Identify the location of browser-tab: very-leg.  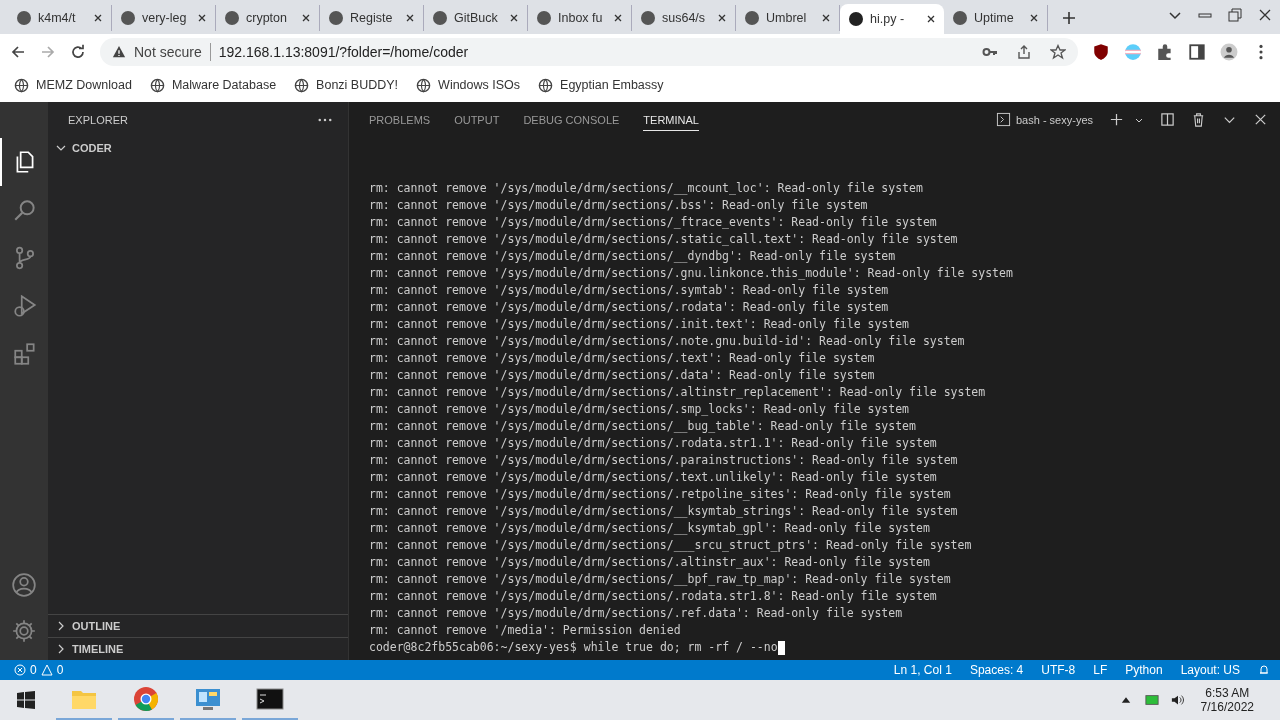
(164, 18).